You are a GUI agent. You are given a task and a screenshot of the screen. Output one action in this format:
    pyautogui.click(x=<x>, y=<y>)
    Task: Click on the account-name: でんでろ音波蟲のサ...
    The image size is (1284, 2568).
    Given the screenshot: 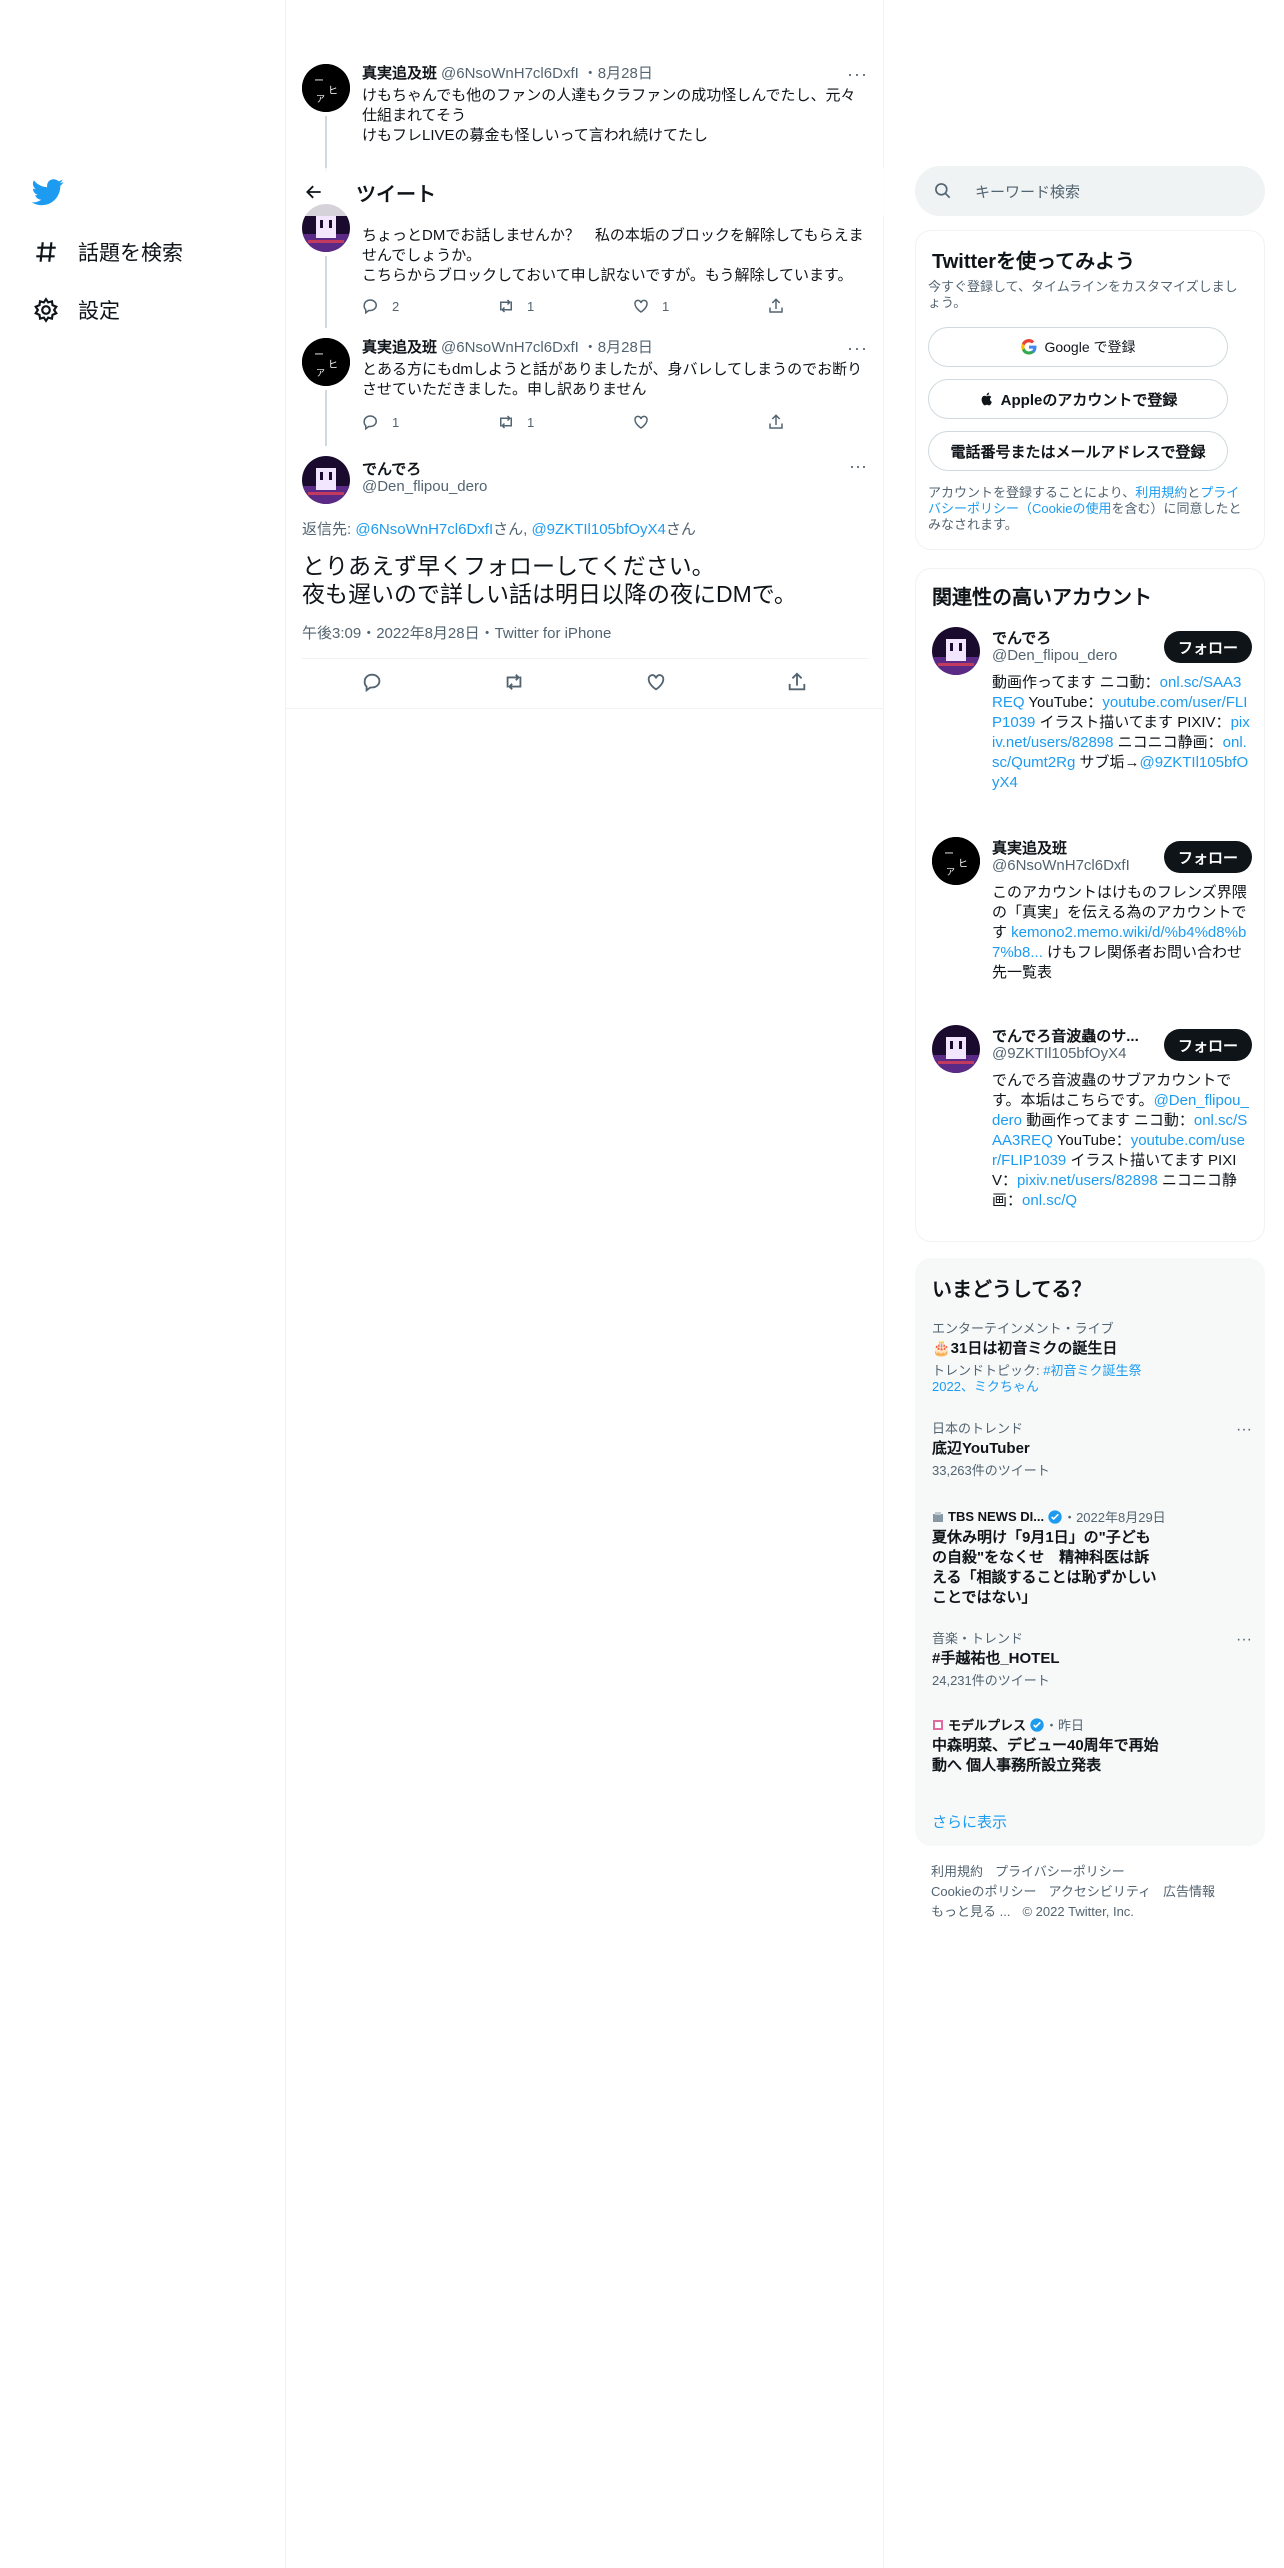 What is the action you would take?
    pyautogui.click(x=1065, y=1035)
    